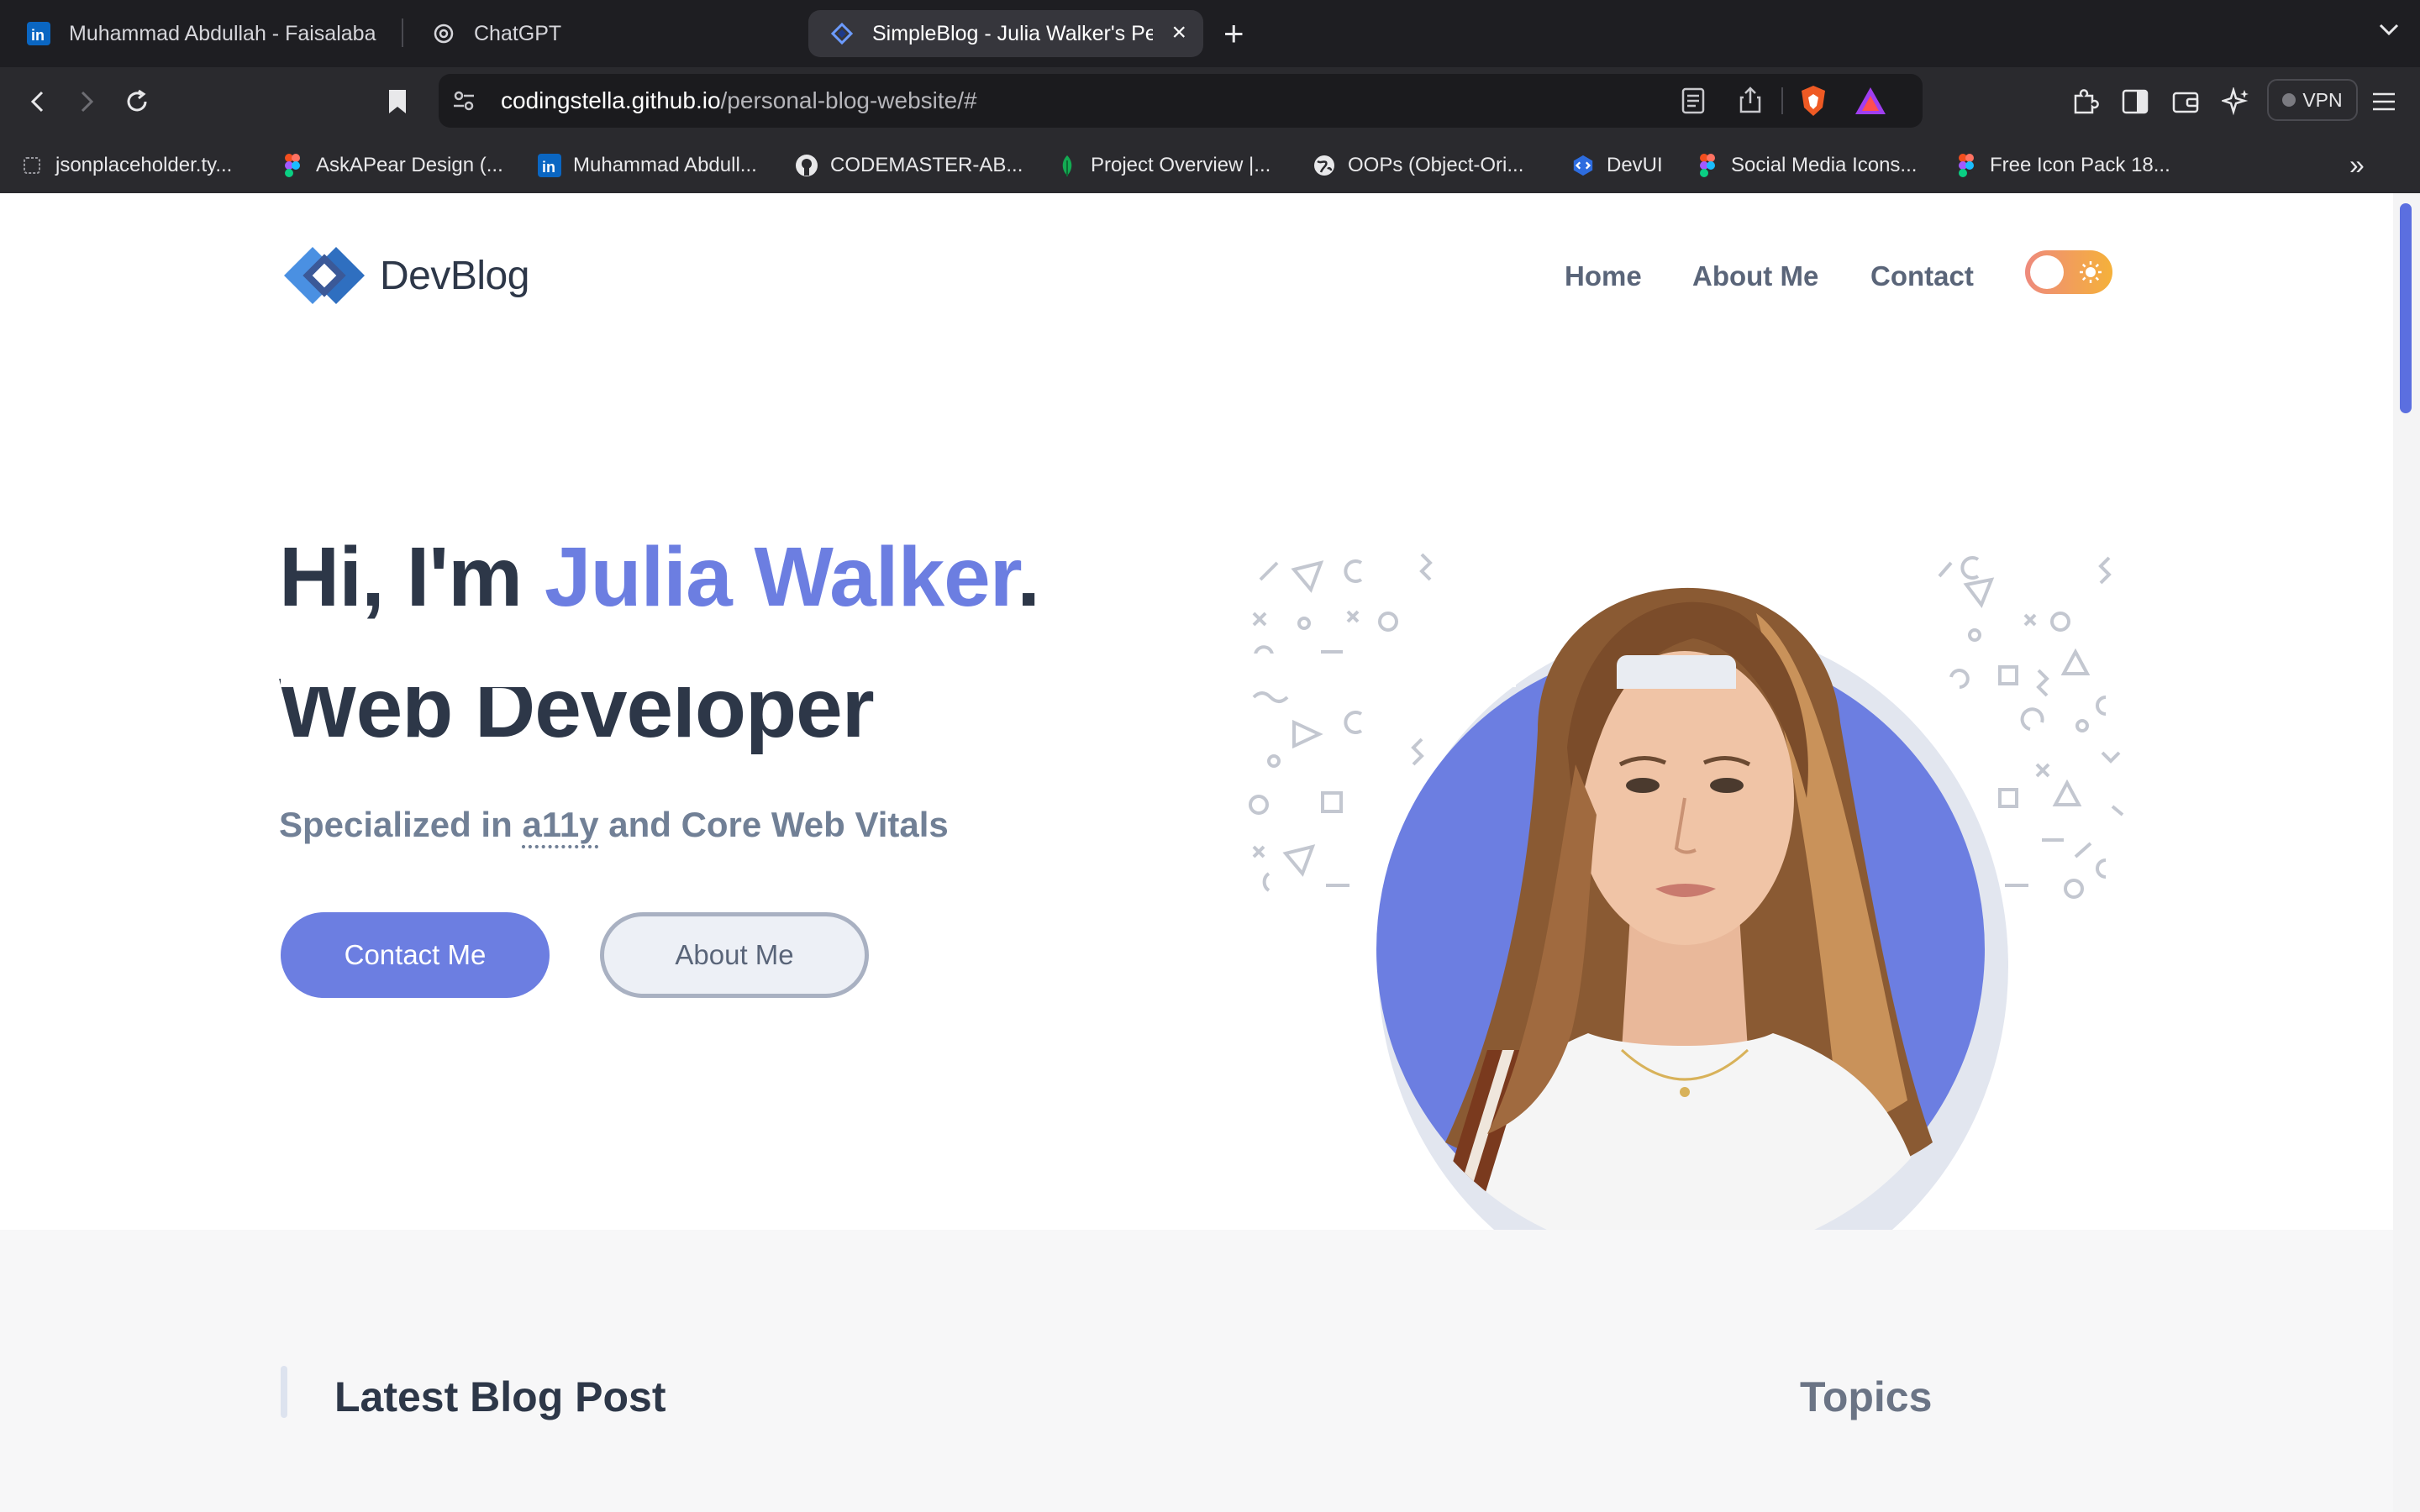 The image size is (2420, 1512). I want to click on chatgpt-icon, so click(443, 33).